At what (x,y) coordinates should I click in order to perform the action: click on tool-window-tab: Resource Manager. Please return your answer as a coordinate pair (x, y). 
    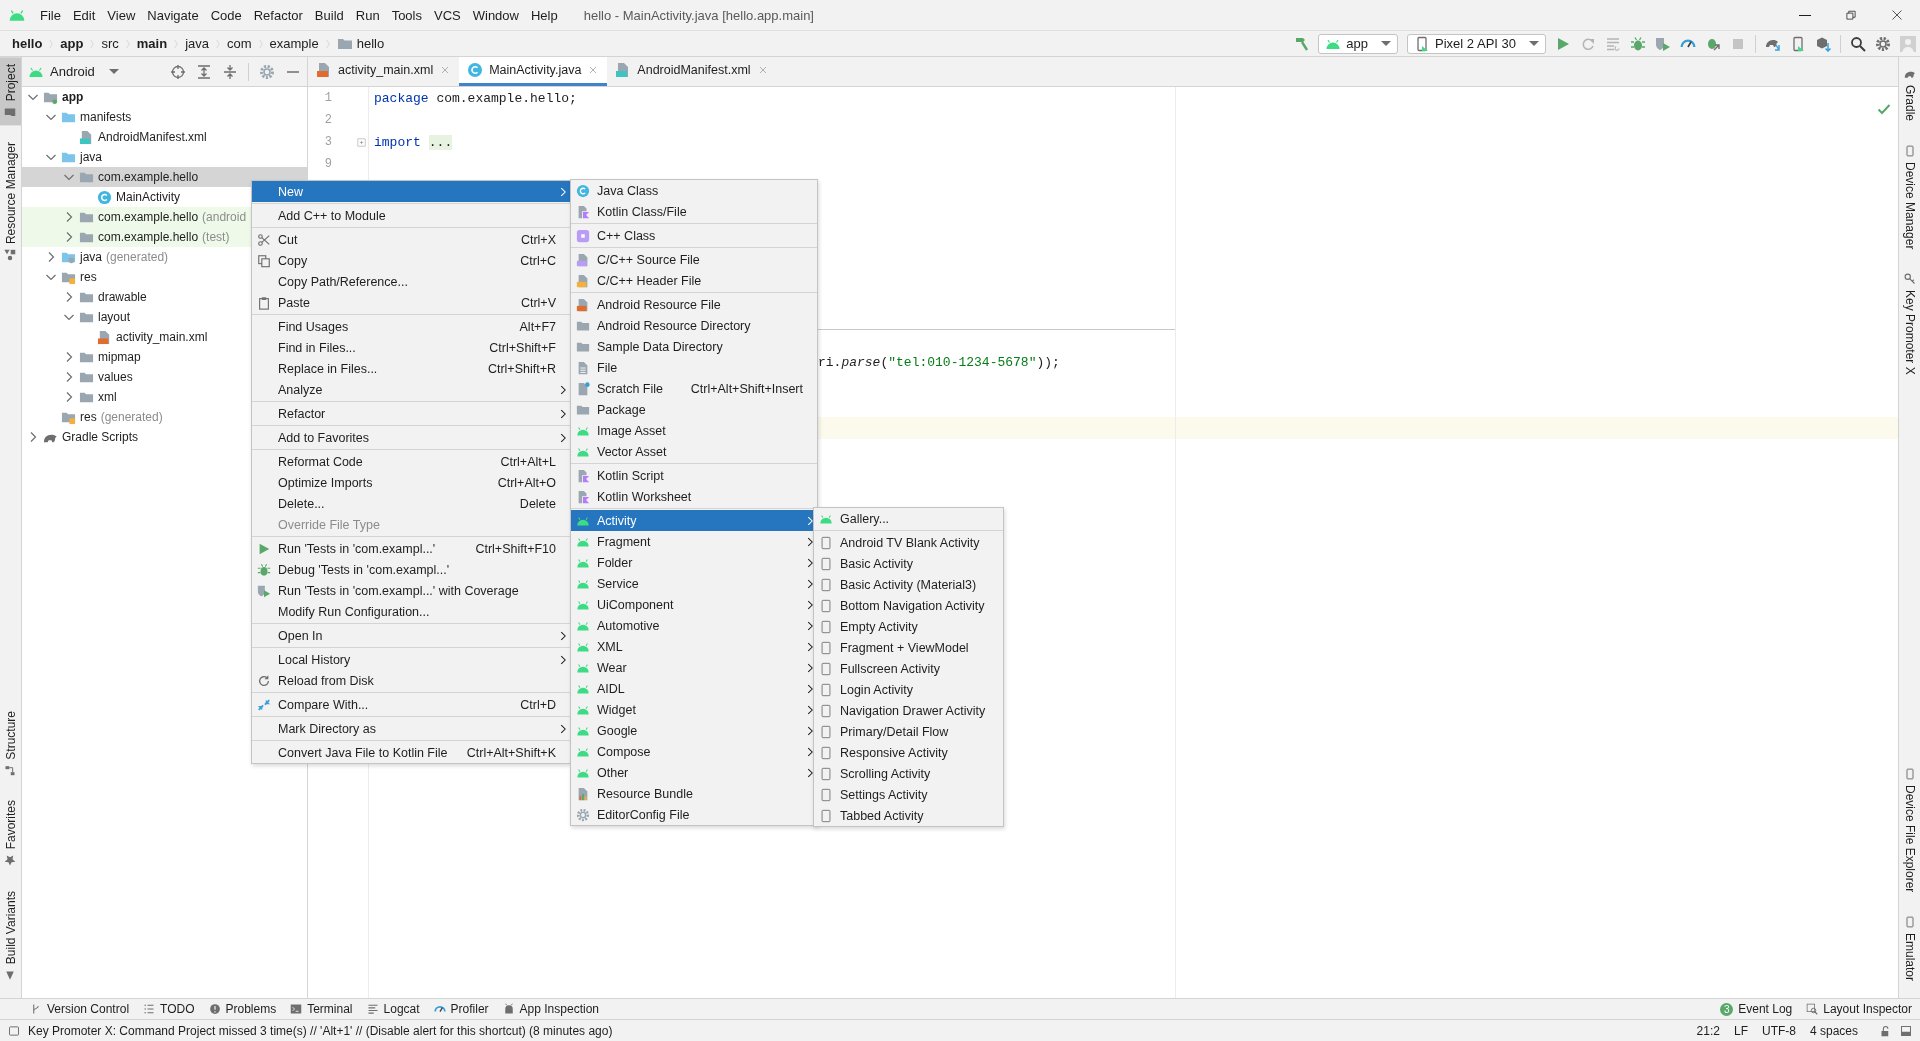
    Looking at the image, I should click on (10, 202).